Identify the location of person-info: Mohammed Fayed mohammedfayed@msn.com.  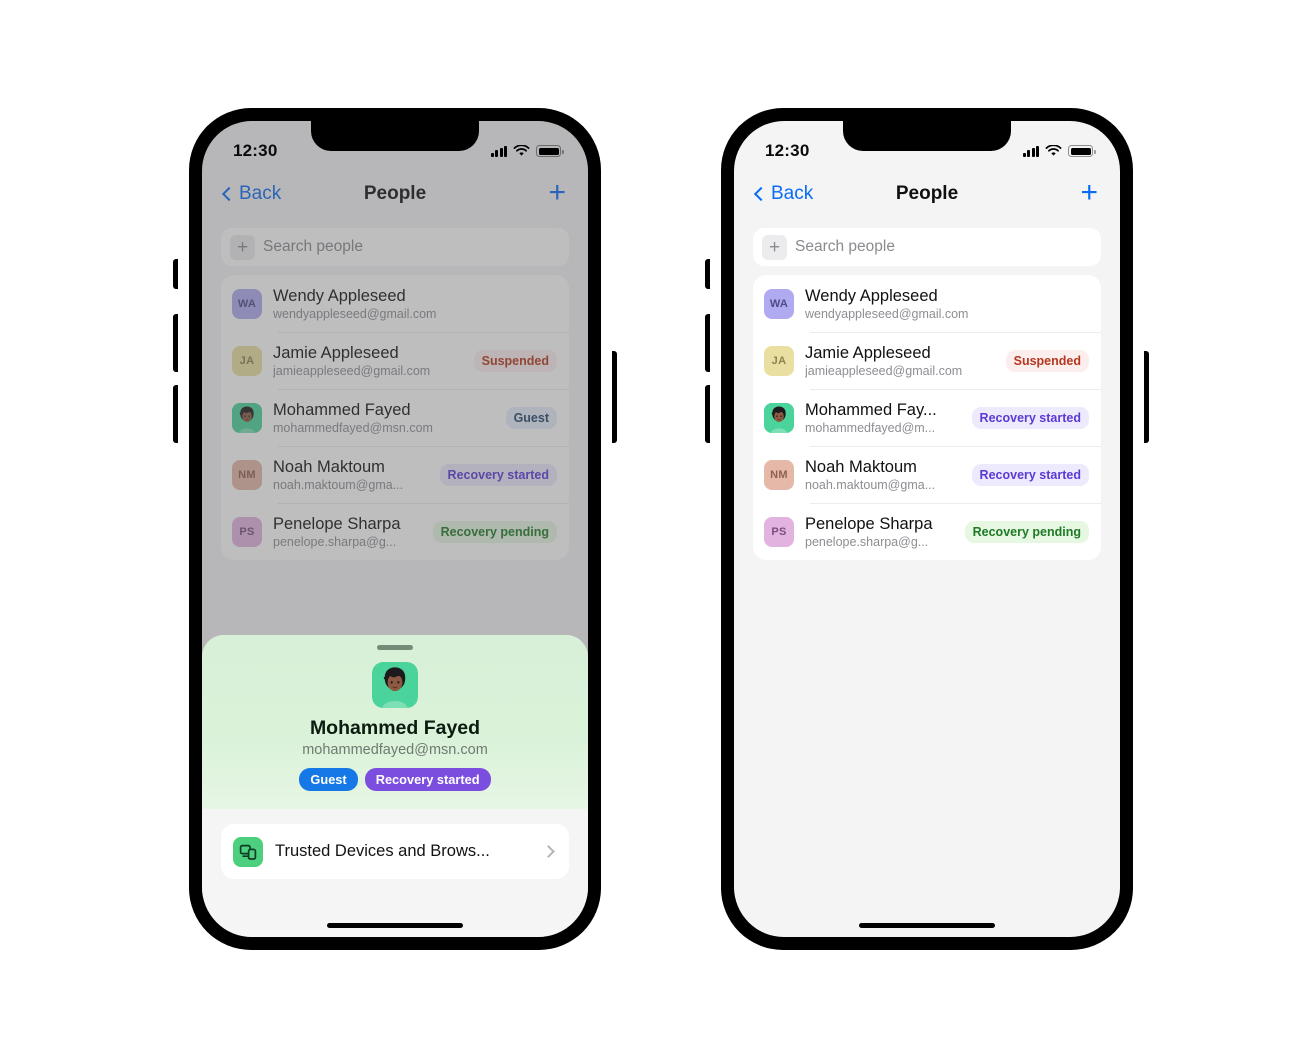
(384, 418).